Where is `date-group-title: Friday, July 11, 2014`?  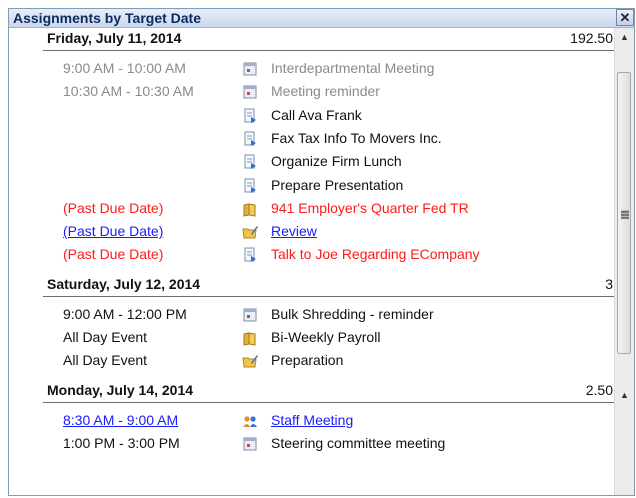
date-group-title: Friday, July 11, 2014 is located at coordinates (114, 38).